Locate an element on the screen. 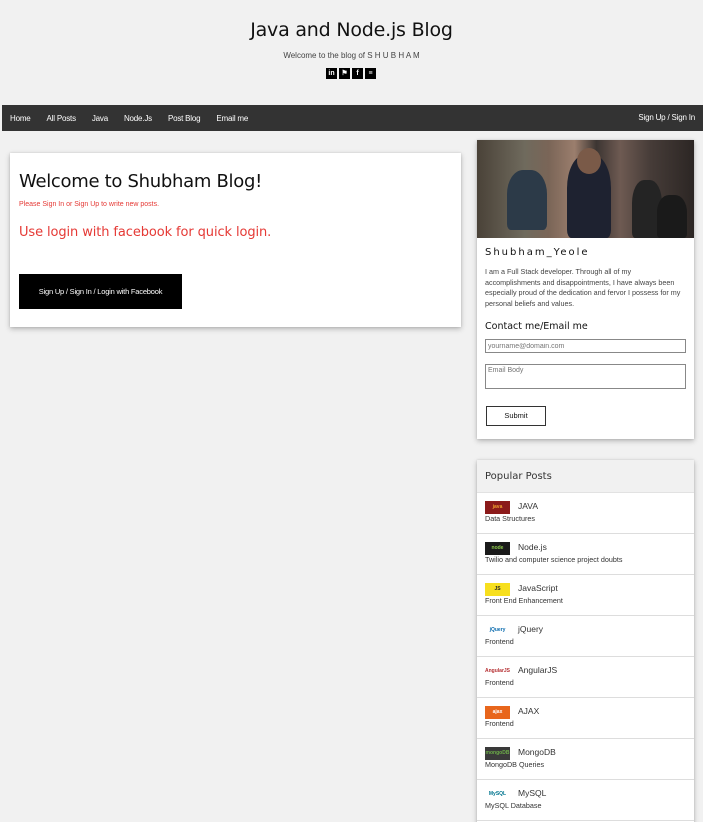 The image size is (703, 822). post-subtitle: Data Structures is located at coordinates (510, 518).